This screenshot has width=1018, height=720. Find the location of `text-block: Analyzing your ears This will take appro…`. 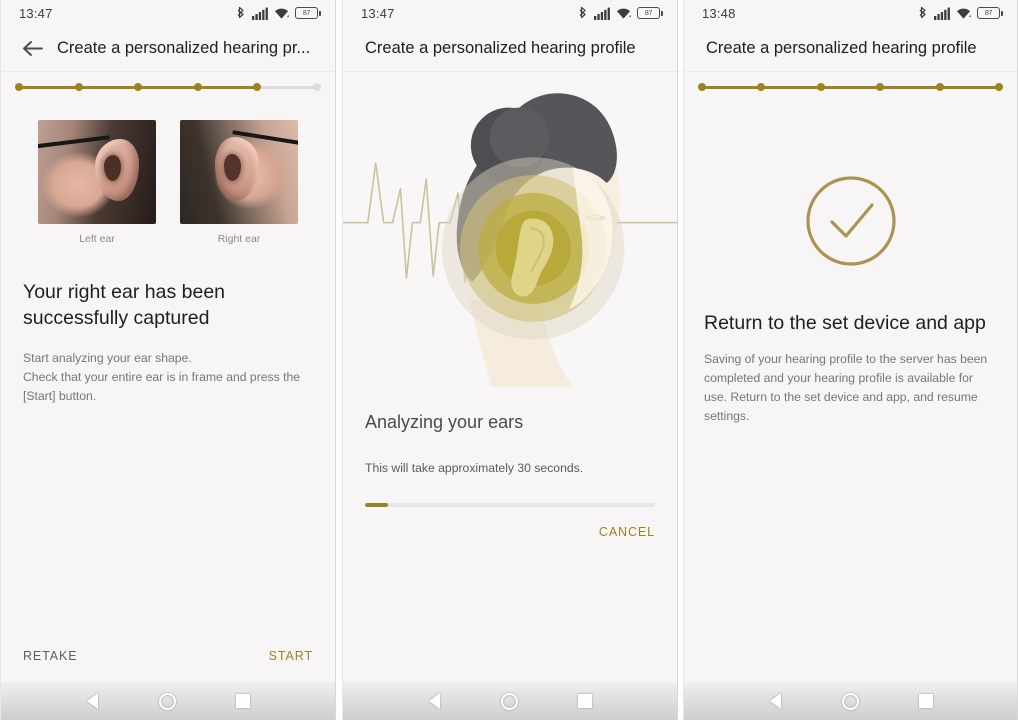

text-block: Analyzing your ears This will take appro… is located at coordinates (510, 448).